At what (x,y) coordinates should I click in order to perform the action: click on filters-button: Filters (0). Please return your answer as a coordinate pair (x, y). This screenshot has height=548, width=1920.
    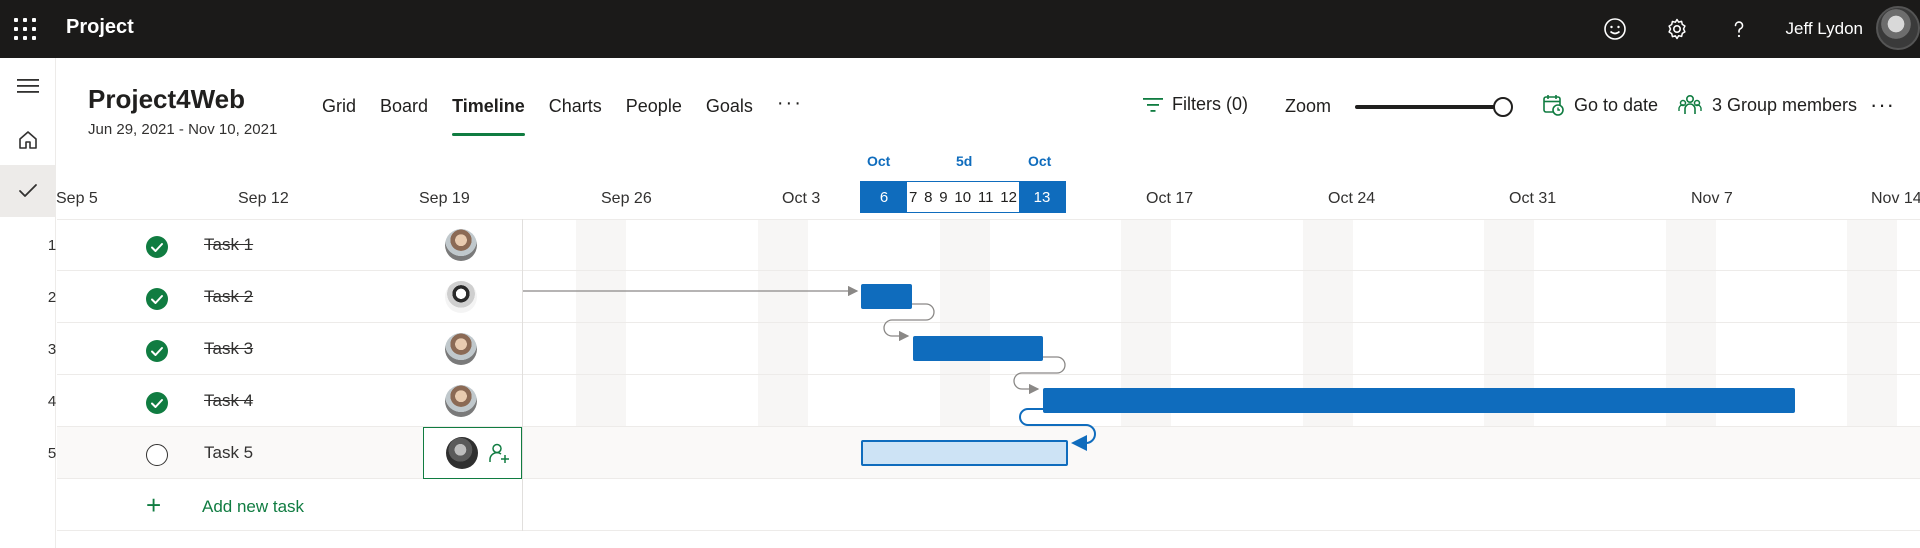
    Looking at the image, I should click on (1195, 104).